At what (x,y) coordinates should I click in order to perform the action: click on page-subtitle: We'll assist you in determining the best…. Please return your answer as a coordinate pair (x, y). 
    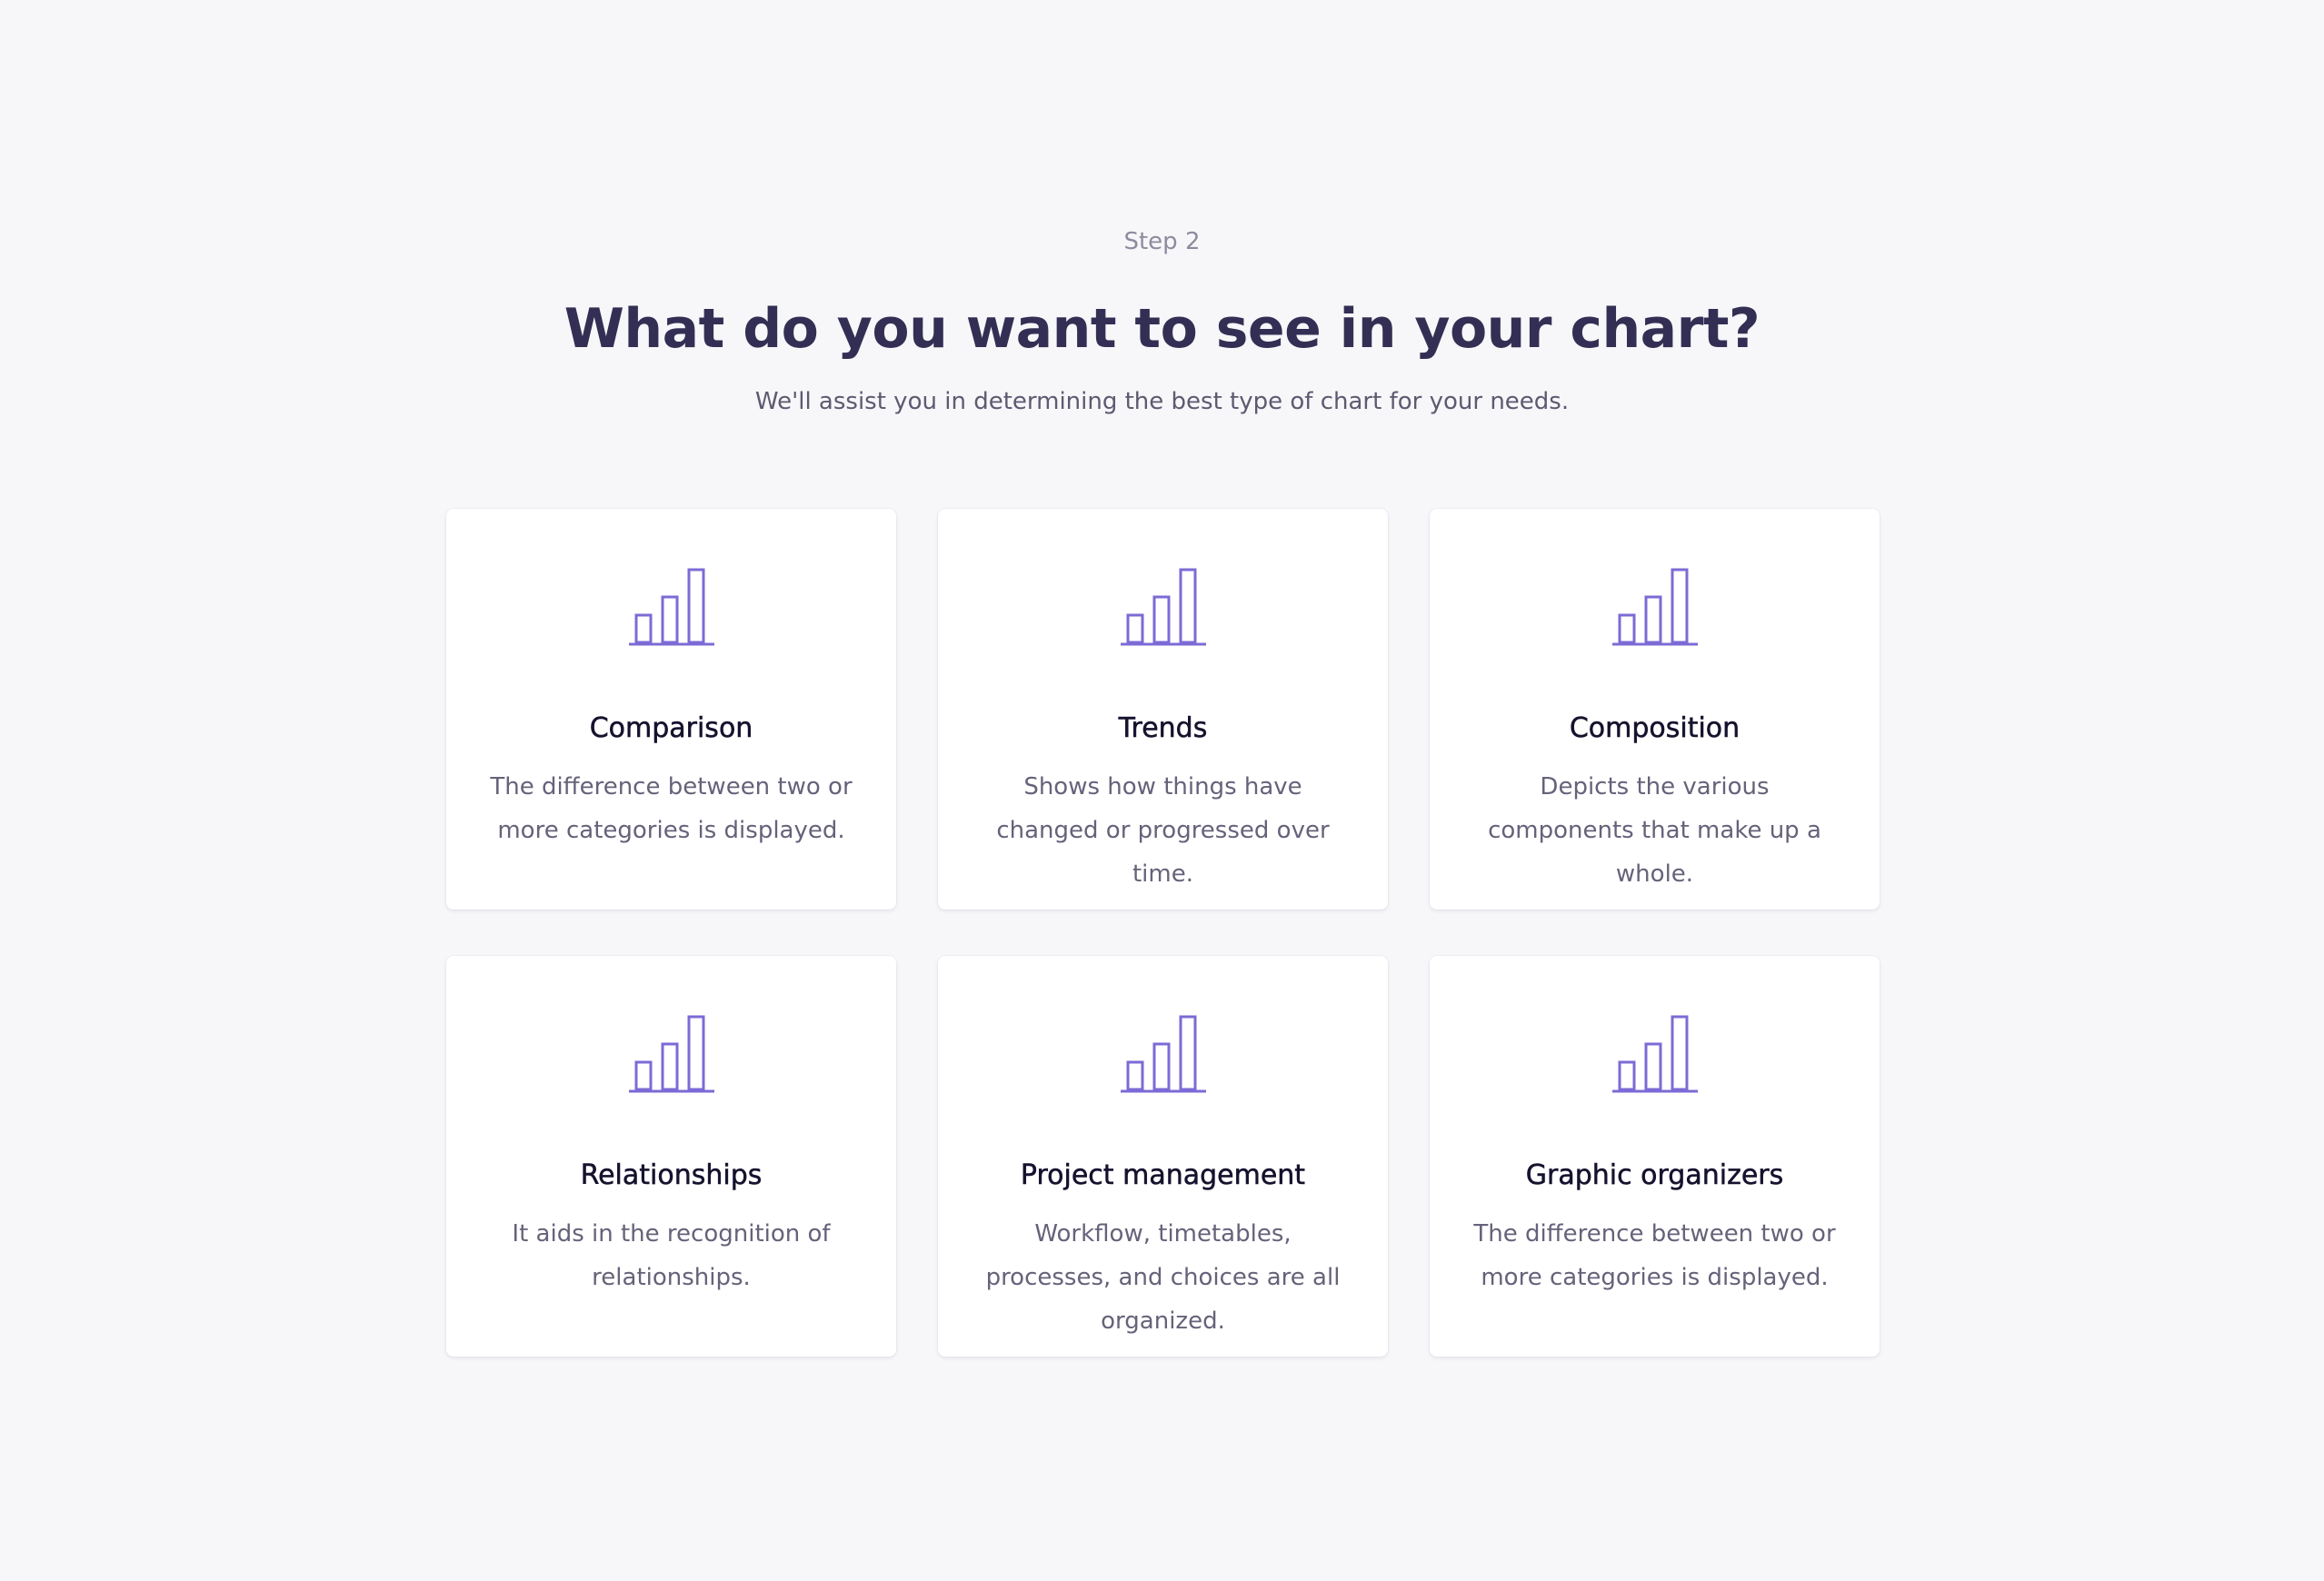
    Looking at the image, I should click on (1162, 401).